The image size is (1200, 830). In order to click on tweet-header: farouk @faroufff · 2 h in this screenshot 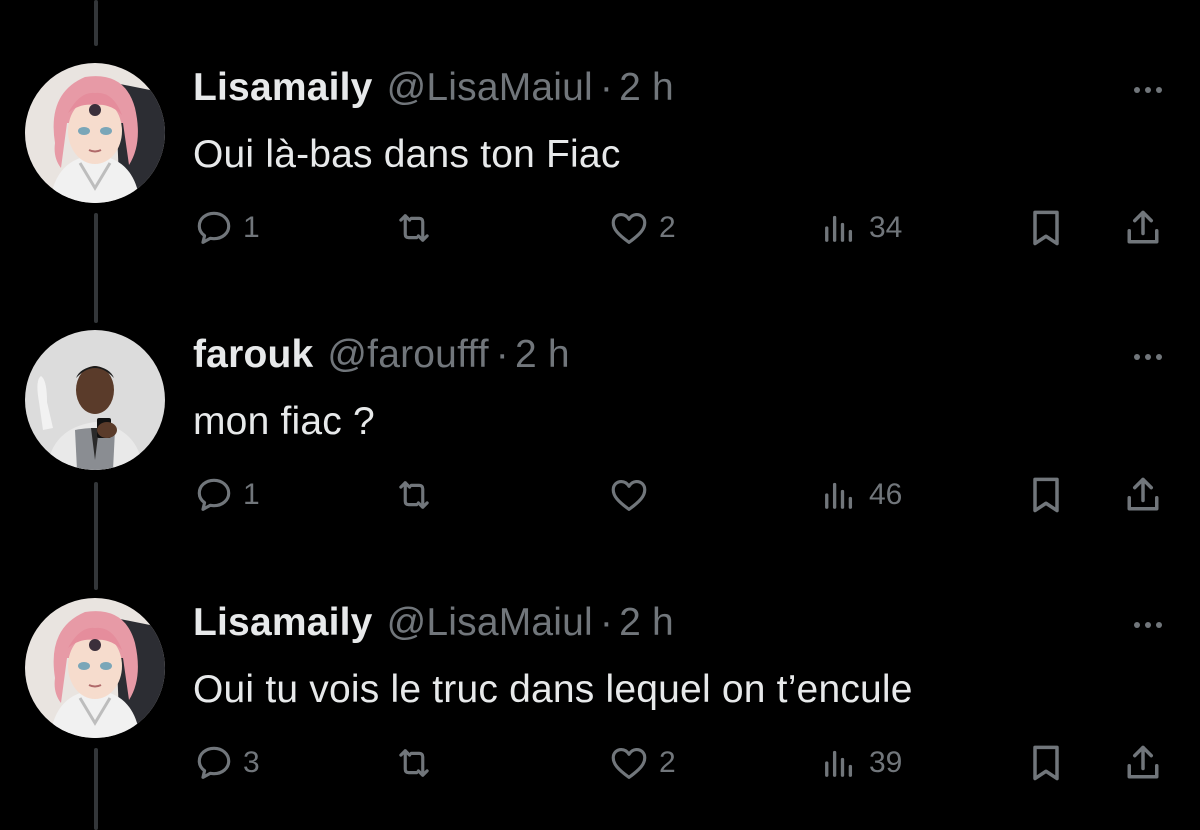, I will do `click(381, 355)`.